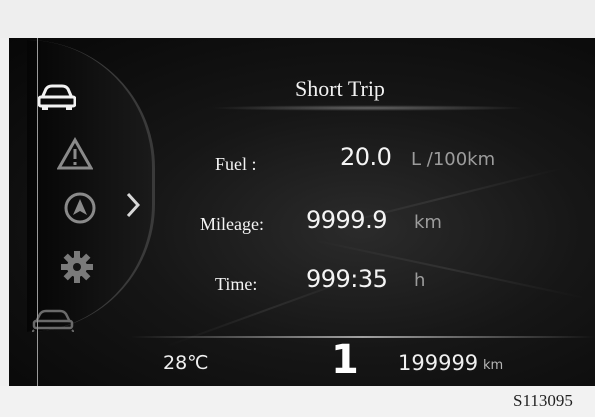 The width and height of the screenshot is (595, 417). Describe the element at coordinates (232, 224) in the screenshot. I see `mileage-label: Mileage:` at that location.